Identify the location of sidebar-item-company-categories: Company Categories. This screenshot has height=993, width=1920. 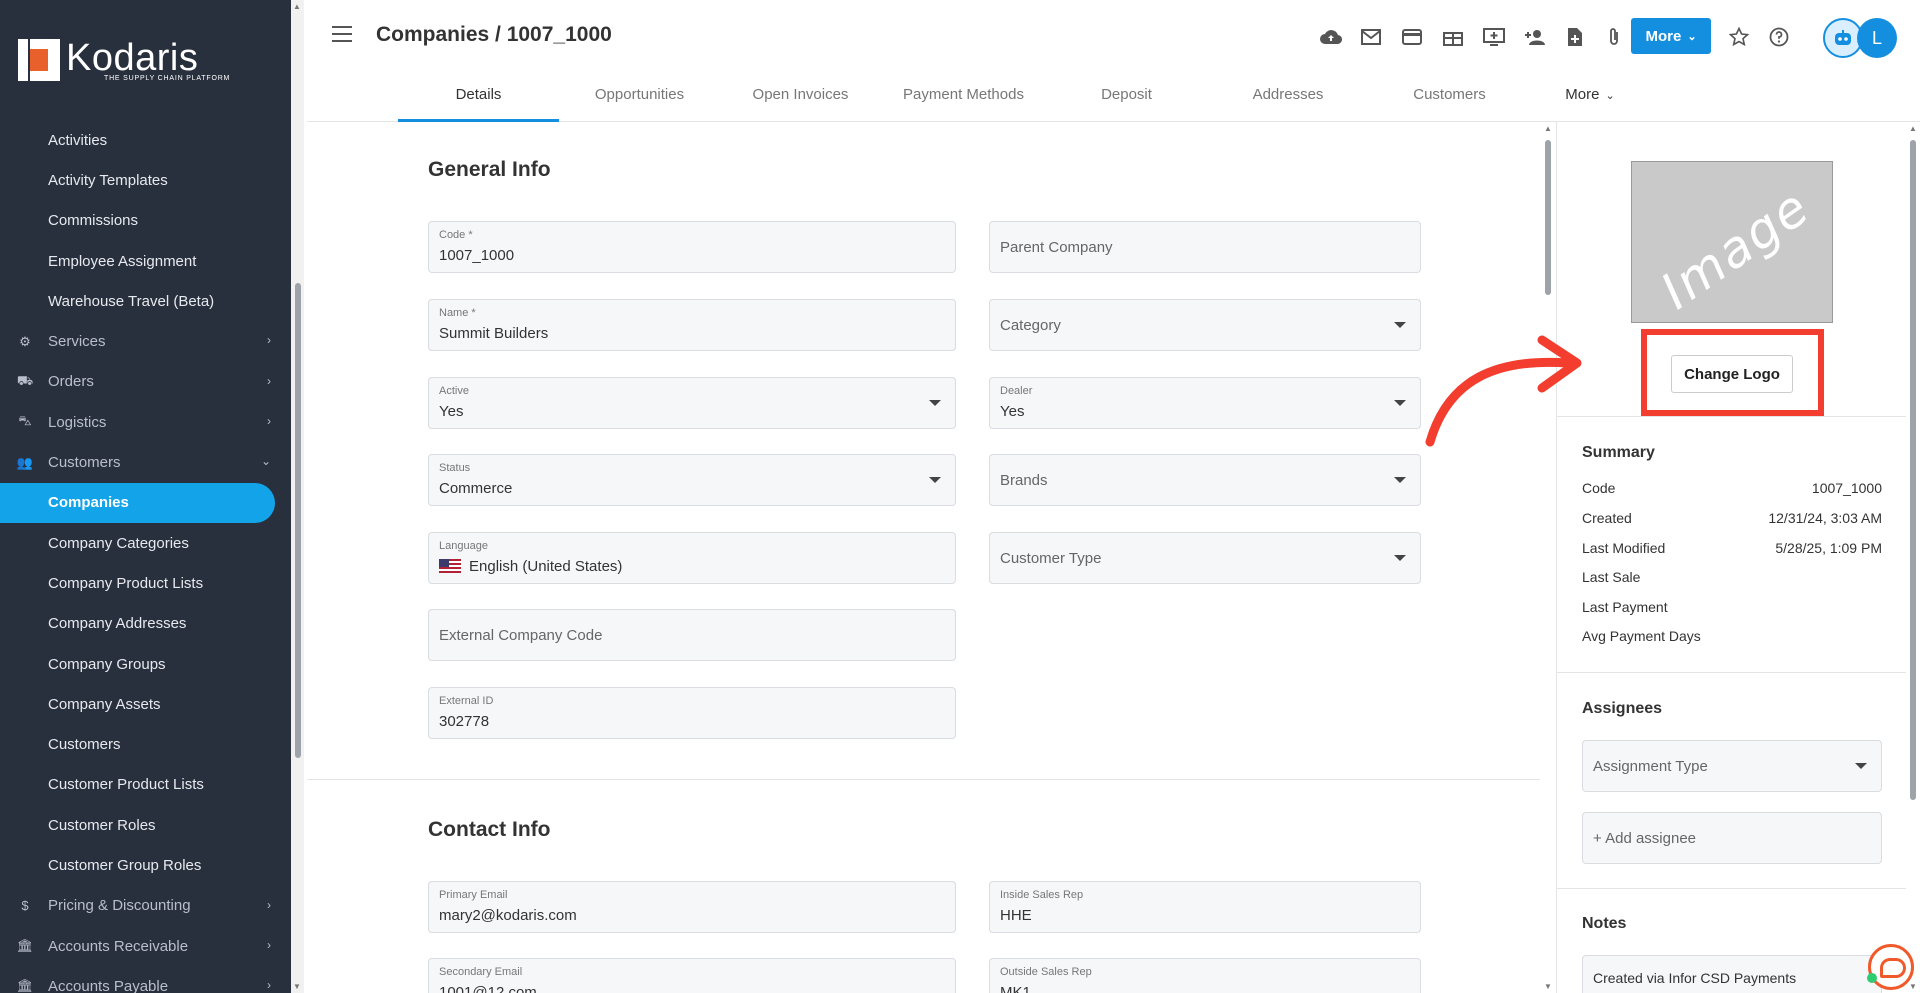
(145, 543).